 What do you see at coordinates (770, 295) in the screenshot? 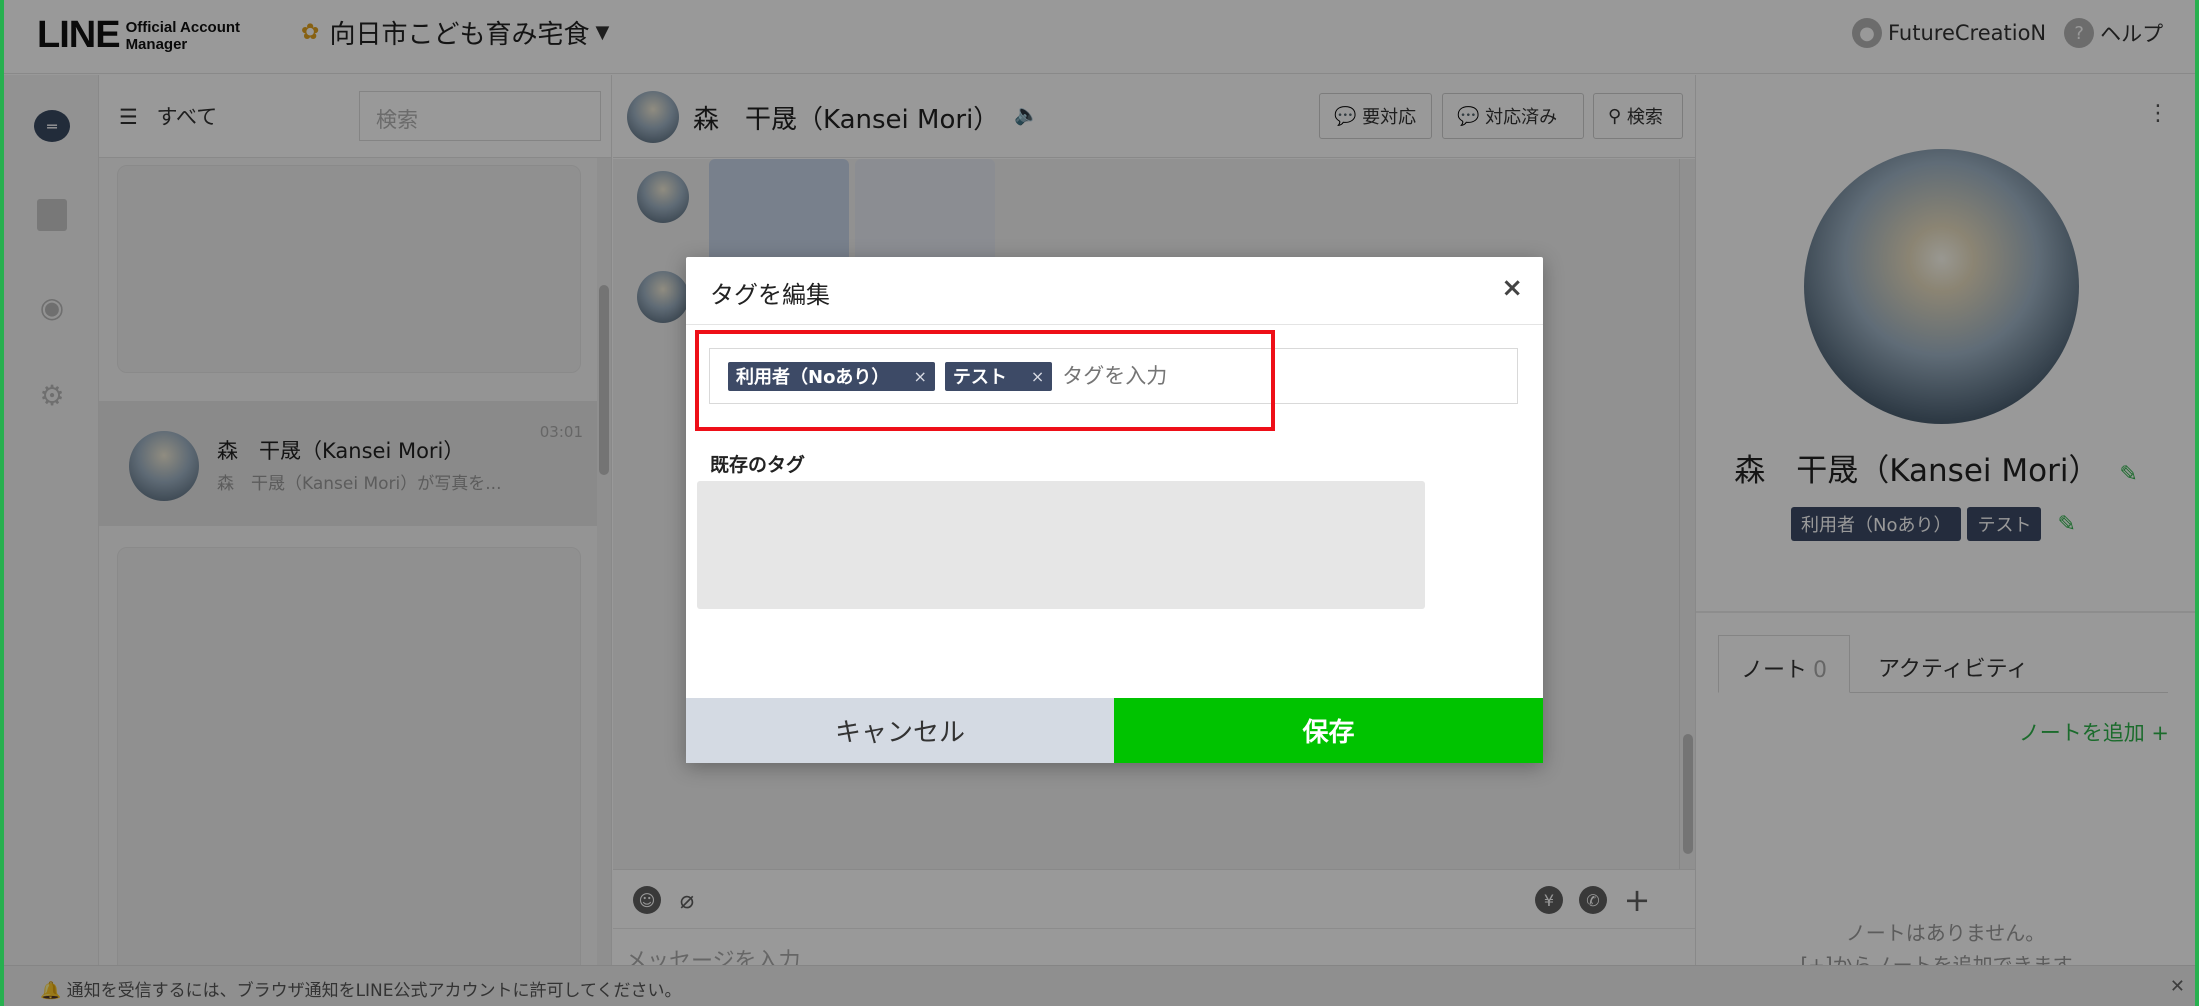
I see `modal-title: タグを編集` at bounding box center [770, 295].